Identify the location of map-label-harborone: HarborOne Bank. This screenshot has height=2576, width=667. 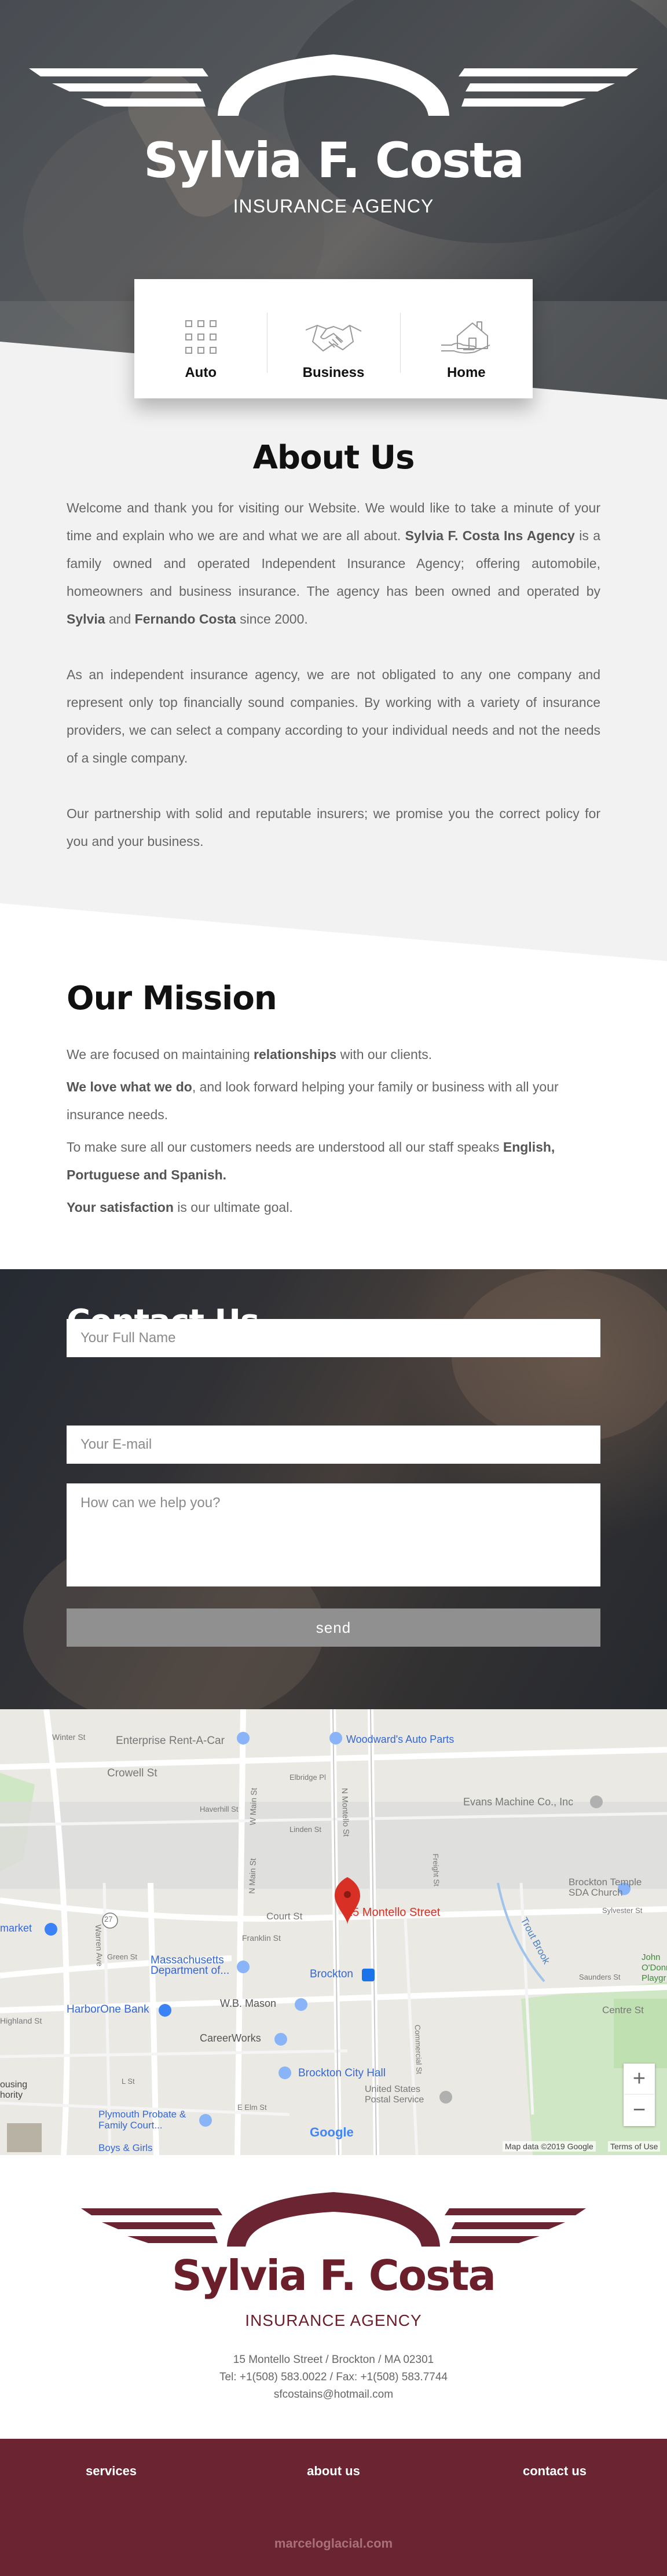
(108, 2009).